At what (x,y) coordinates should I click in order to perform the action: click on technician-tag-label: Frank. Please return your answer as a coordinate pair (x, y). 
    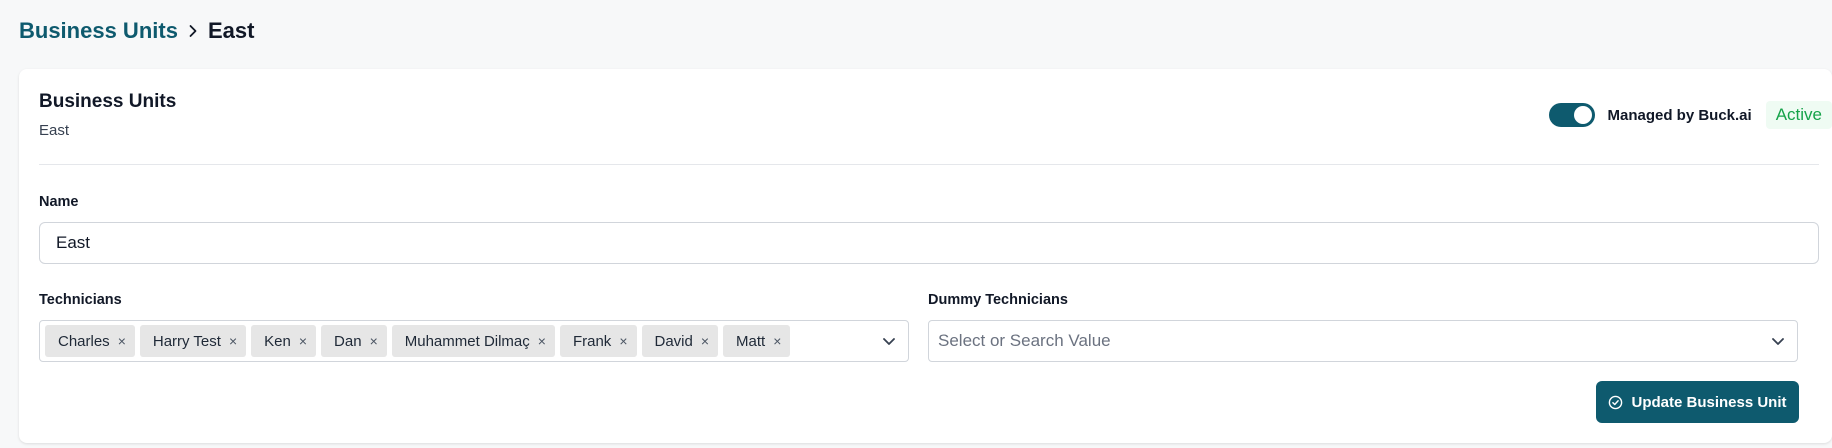
    Looking at the image, I should click on (592, 341).